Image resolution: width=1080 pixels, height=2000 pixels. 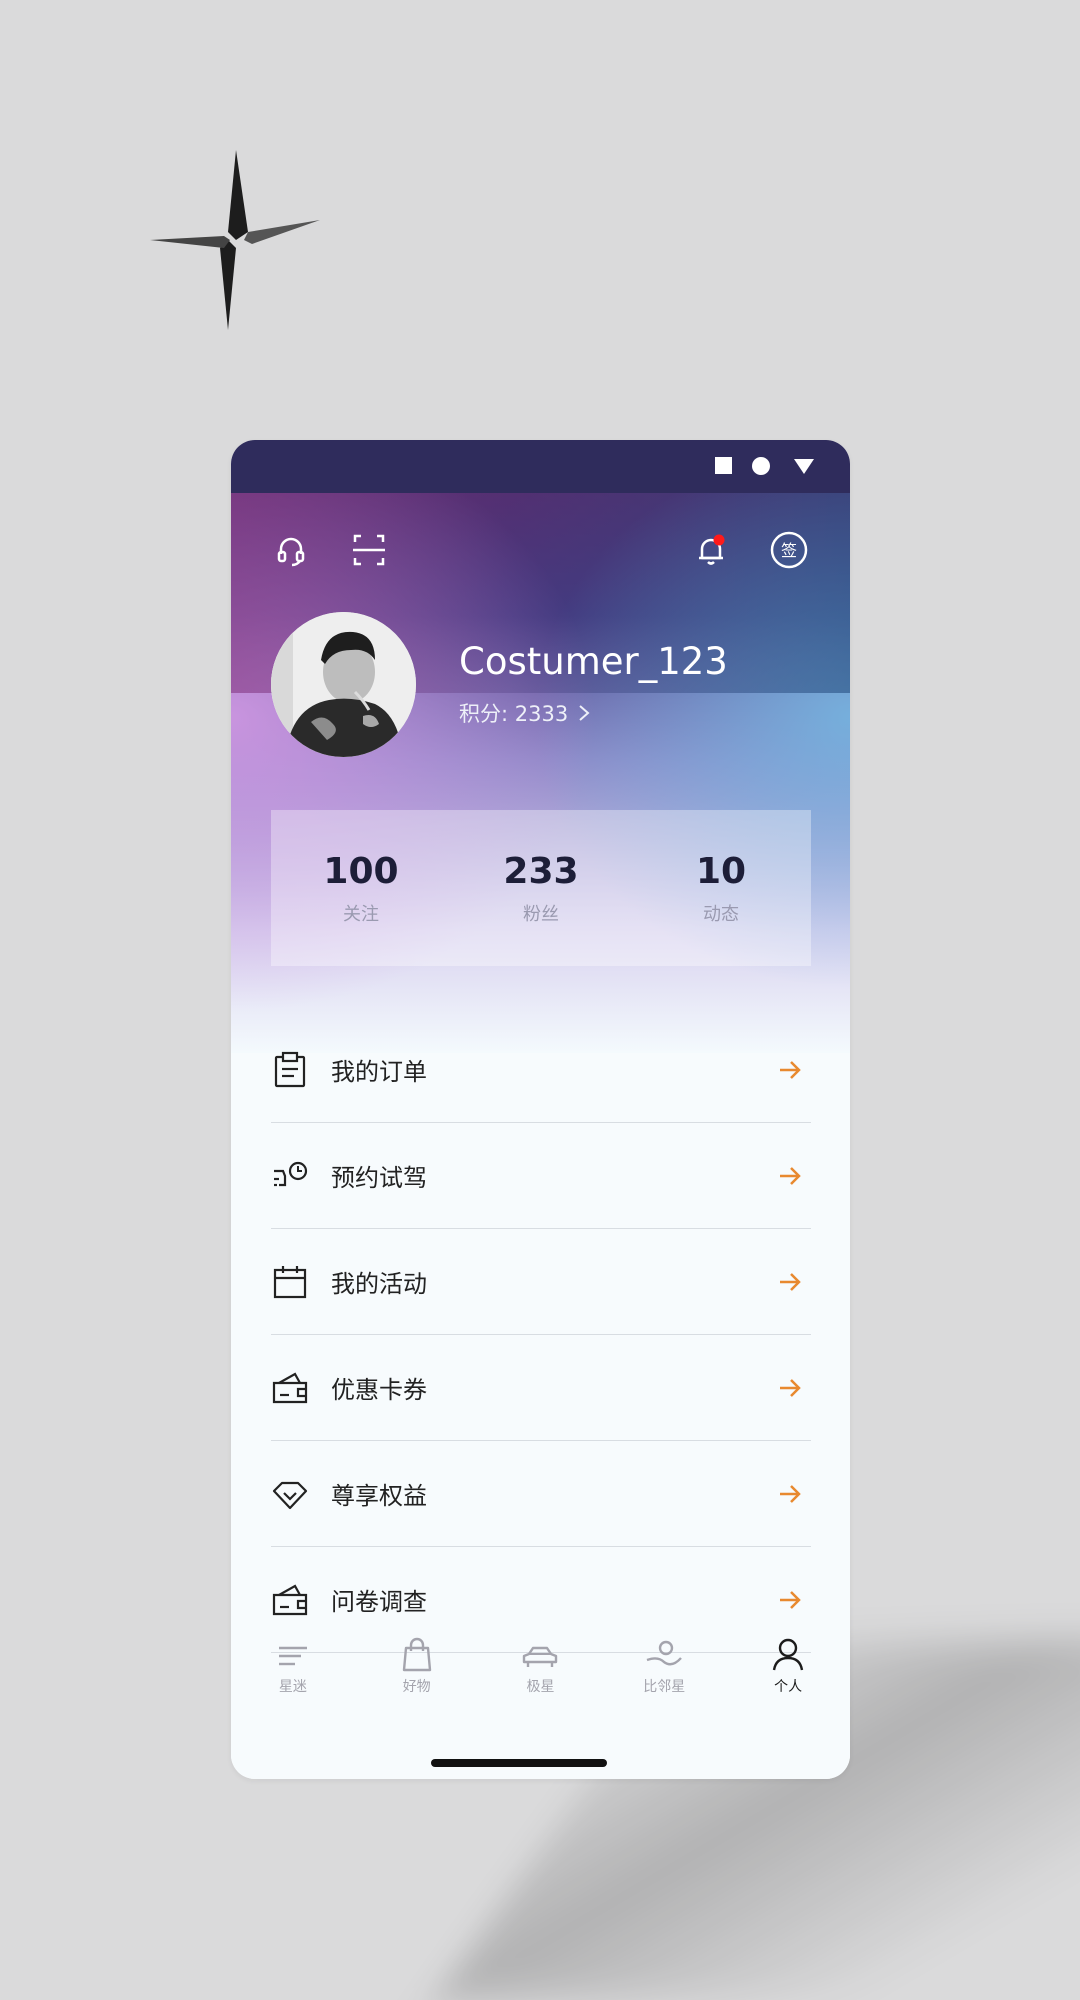 What do you see at coordinates (721, 871) in the screenshot?
I see `stat-value: 10` at bounding box center [721, 871].